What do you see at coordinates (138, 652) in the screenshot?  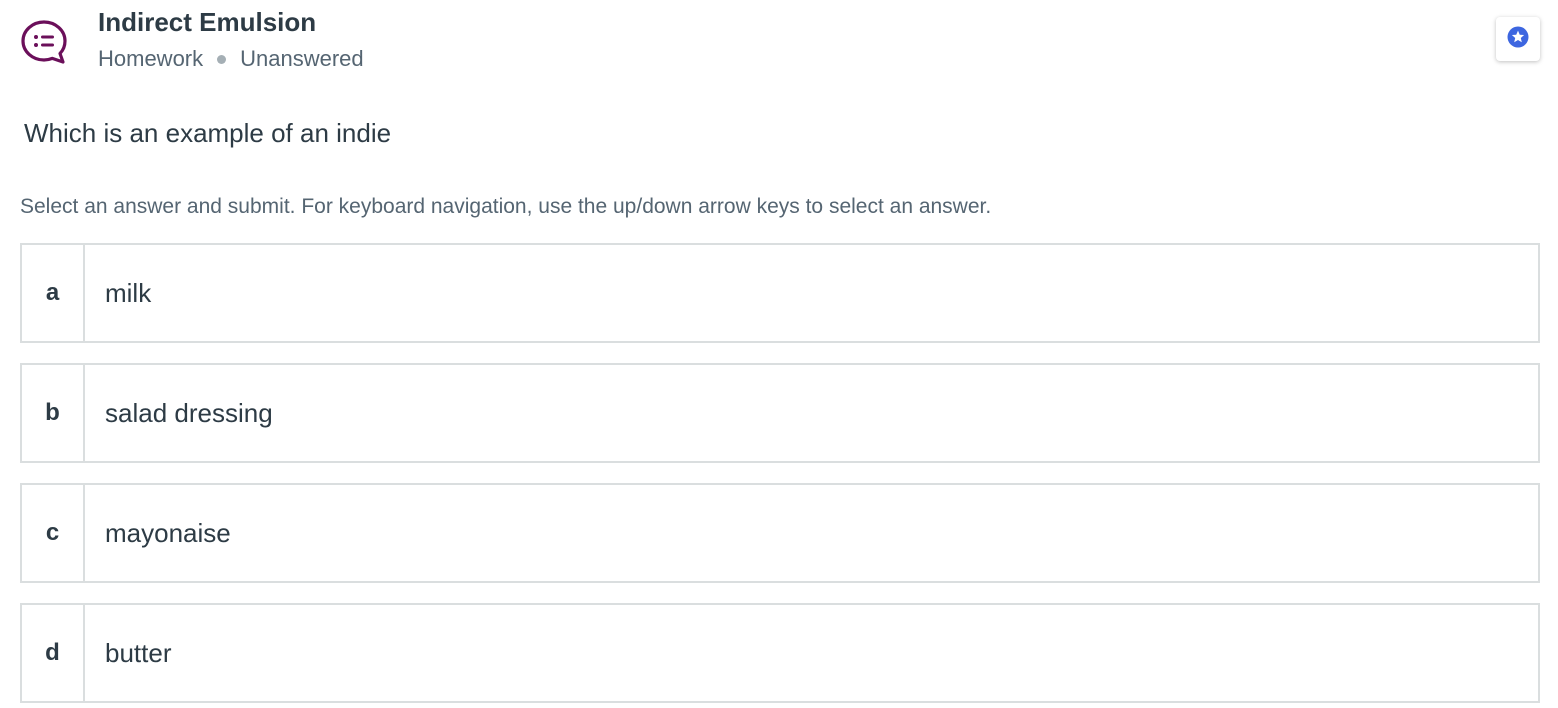 I see `answer-text: butter` at bounding box center [138, 652].